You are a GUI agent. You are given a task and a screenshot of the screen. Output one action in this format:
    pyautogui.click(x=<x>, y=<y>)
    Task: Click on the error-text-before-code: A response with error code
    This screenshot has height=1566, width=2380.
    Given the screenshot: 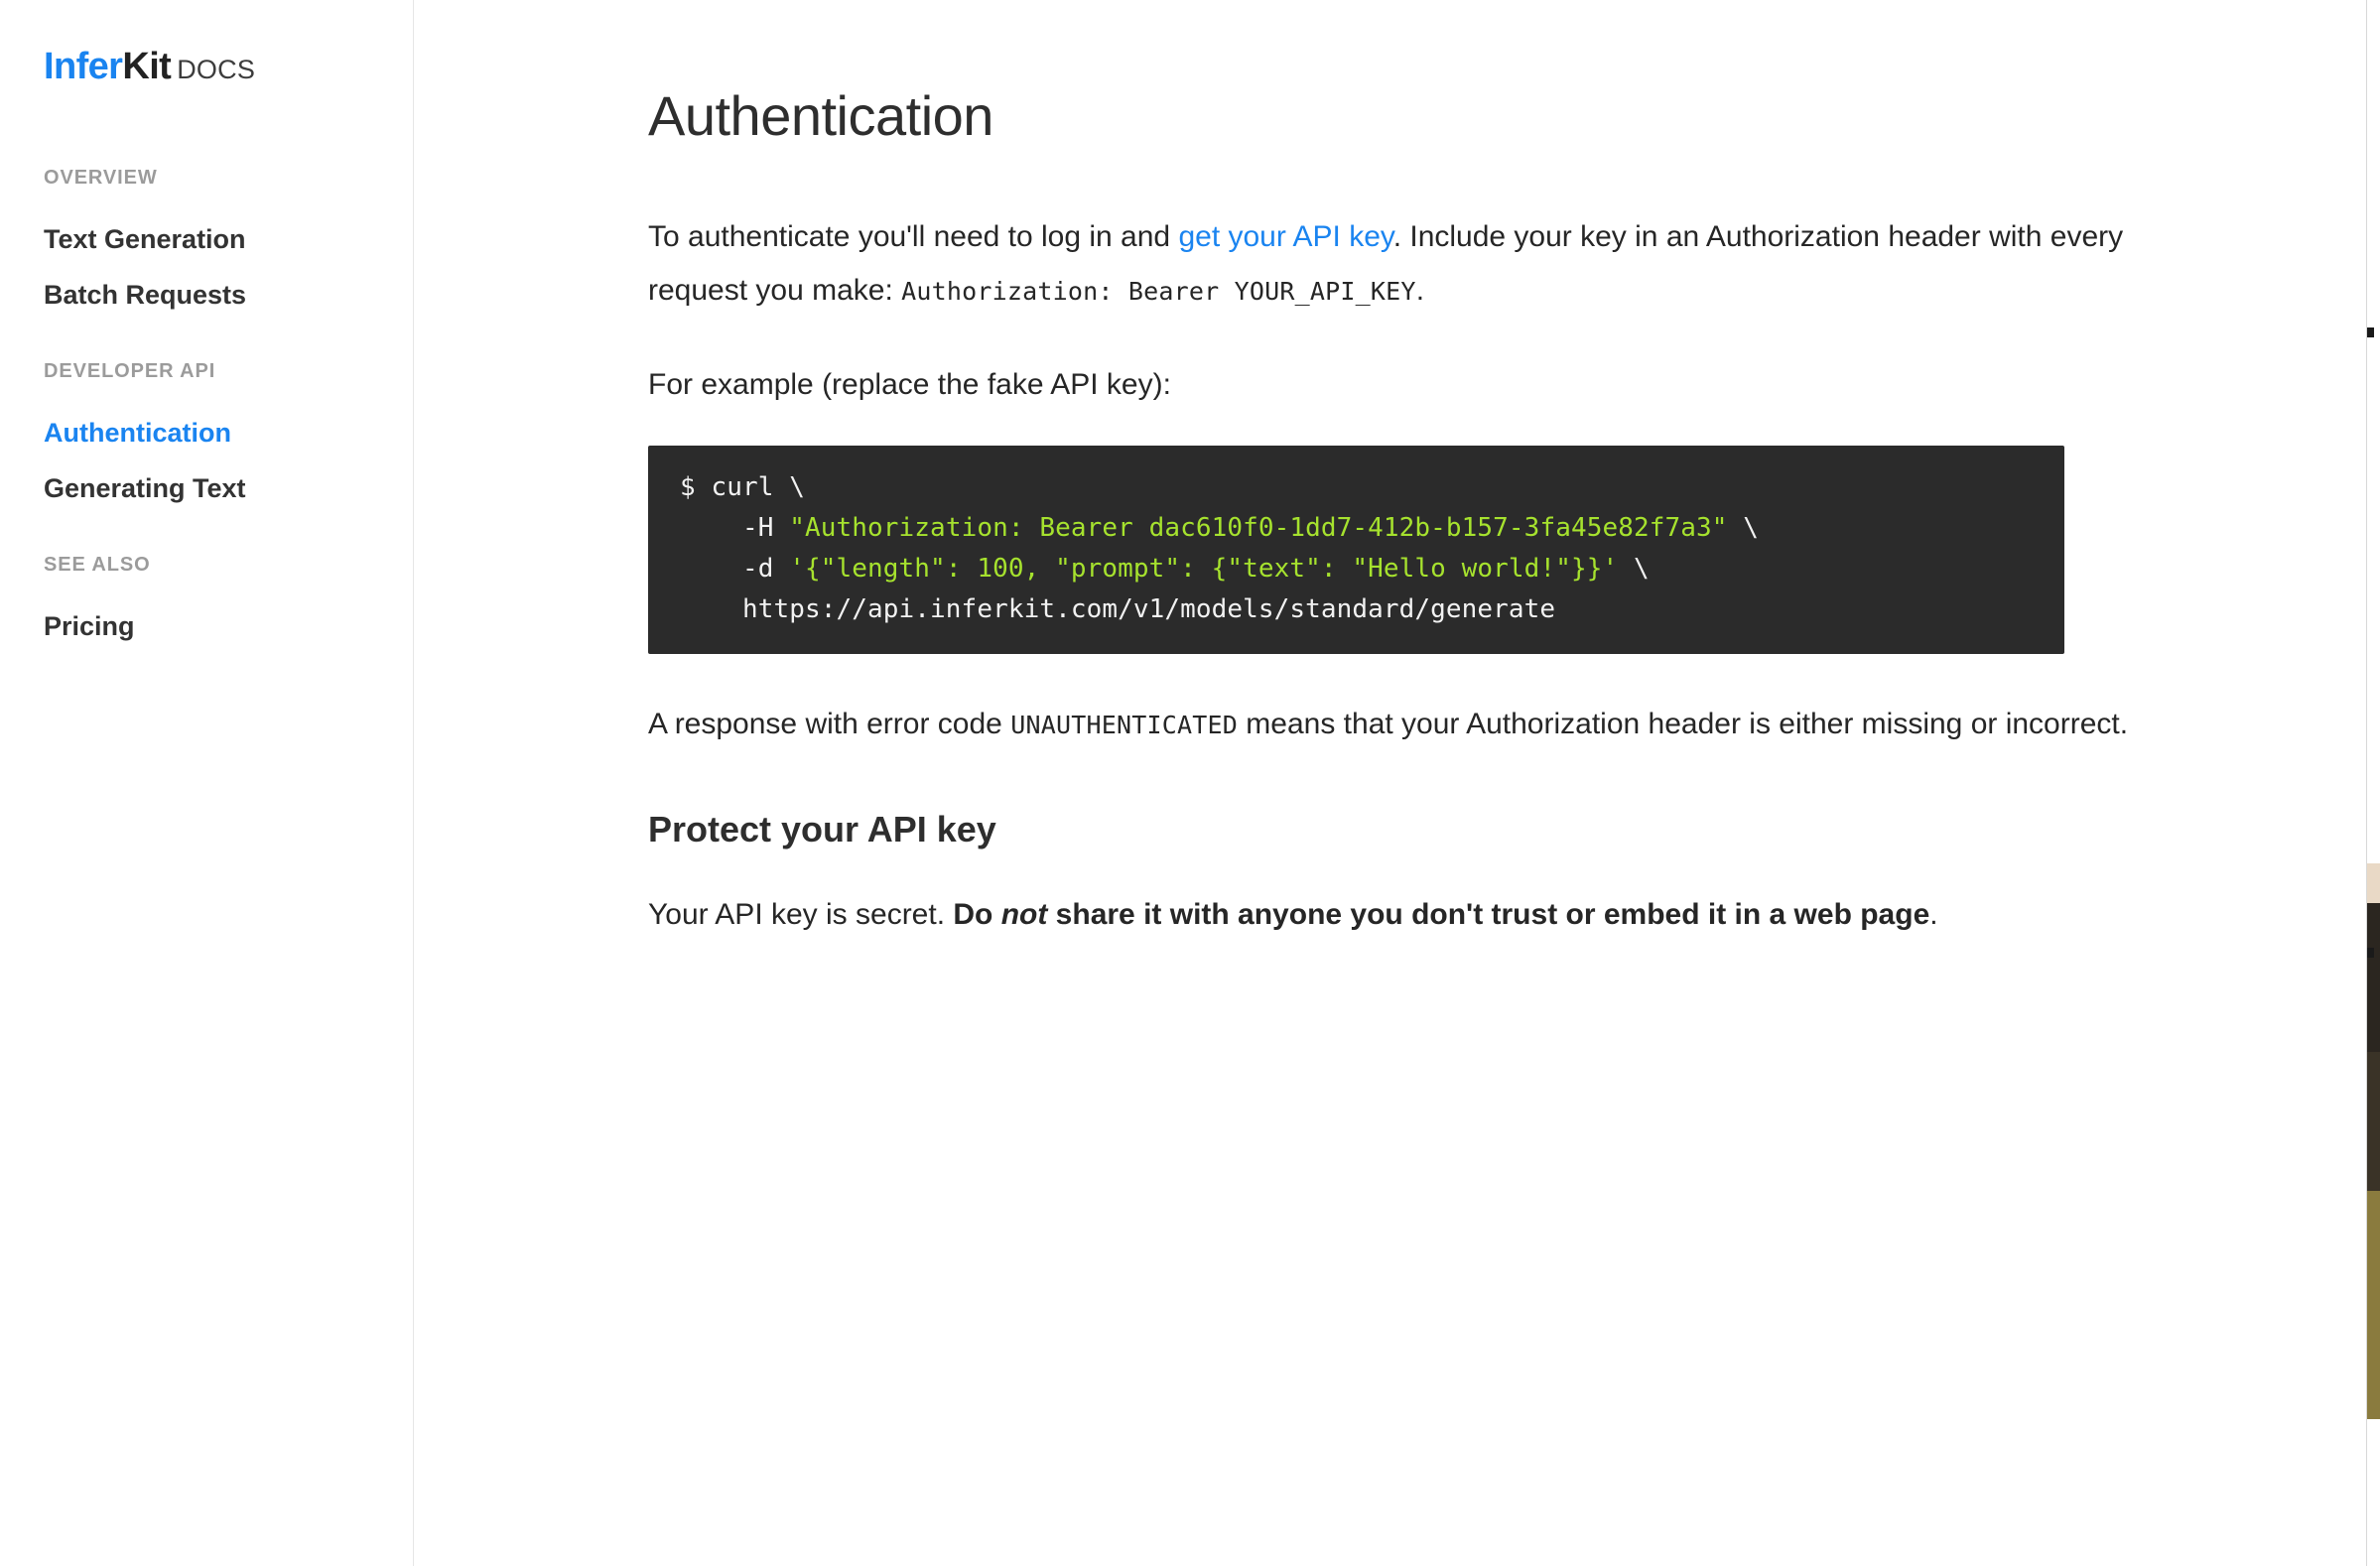 What is the action you would take?
    pyautogui.click(x=829, y=724)
    